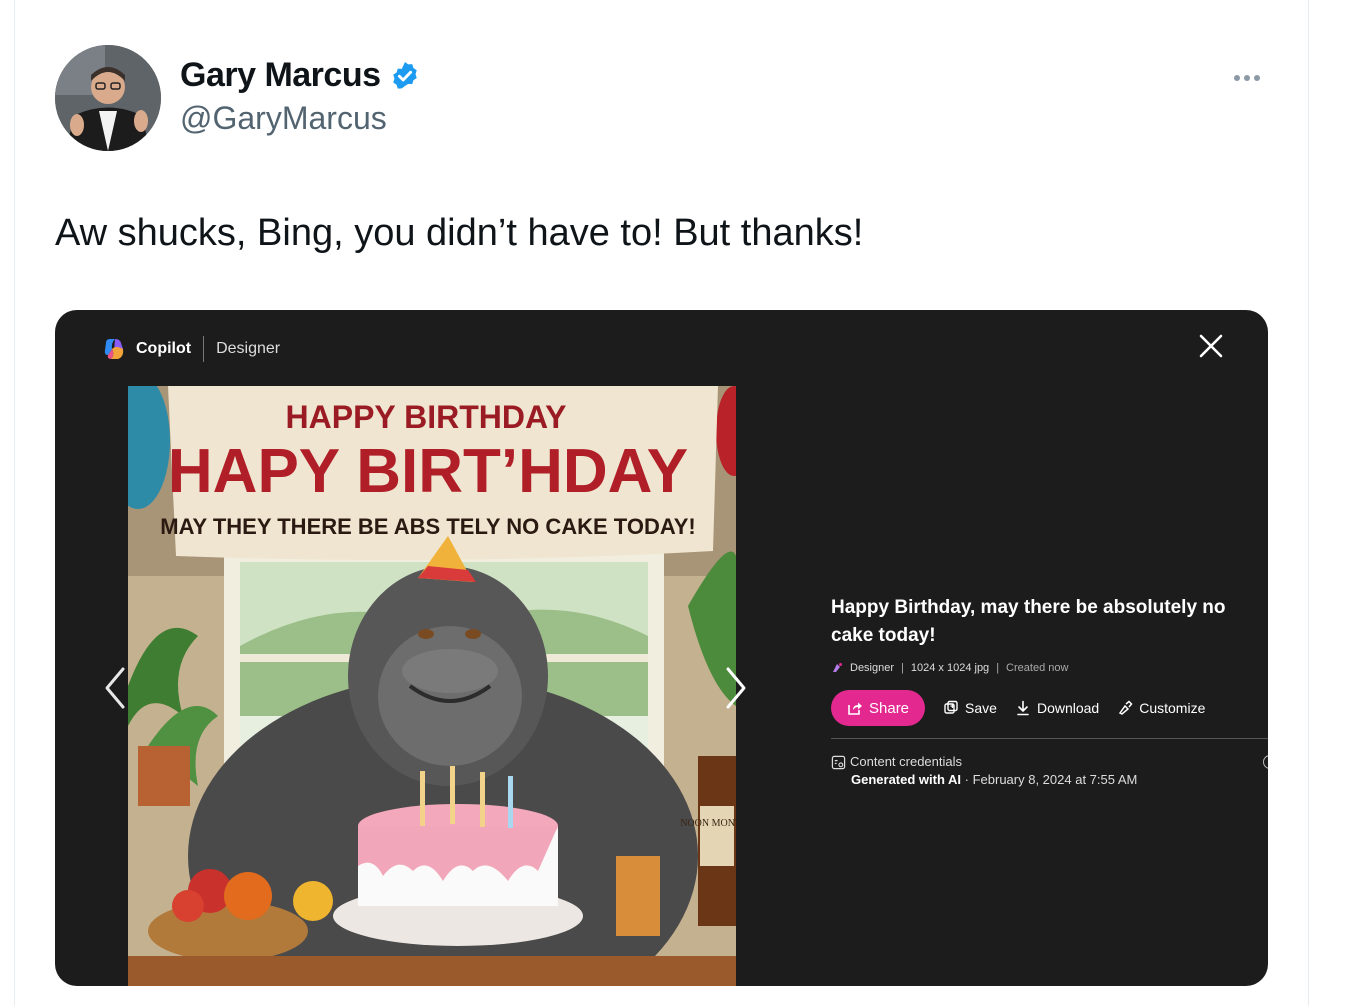 Image resolution: width=1348 pixels, height=1006 pixels. Describe the element at coordinates (1172, 708) in the screenshot. I see `customize-label: Customize` at that location.